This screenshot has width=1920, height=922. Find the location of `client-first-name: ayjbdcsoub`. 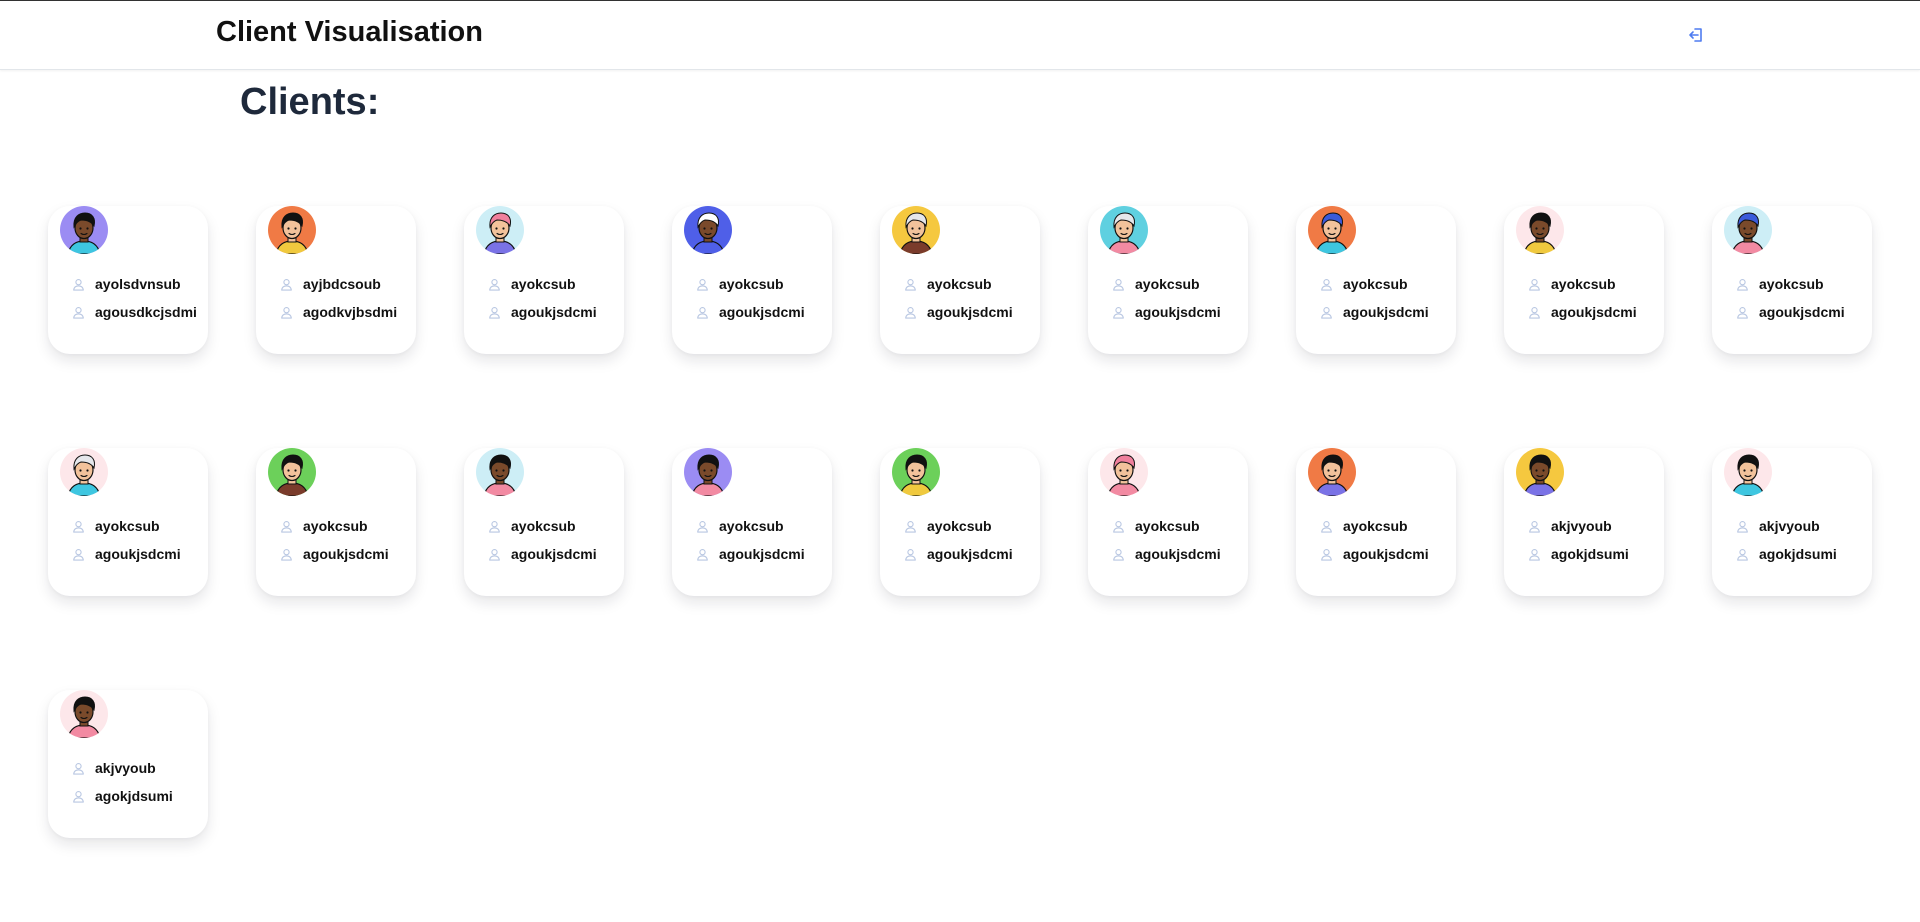

client-first-name: ayjbdcsoub is located at coordinates (342, 284).